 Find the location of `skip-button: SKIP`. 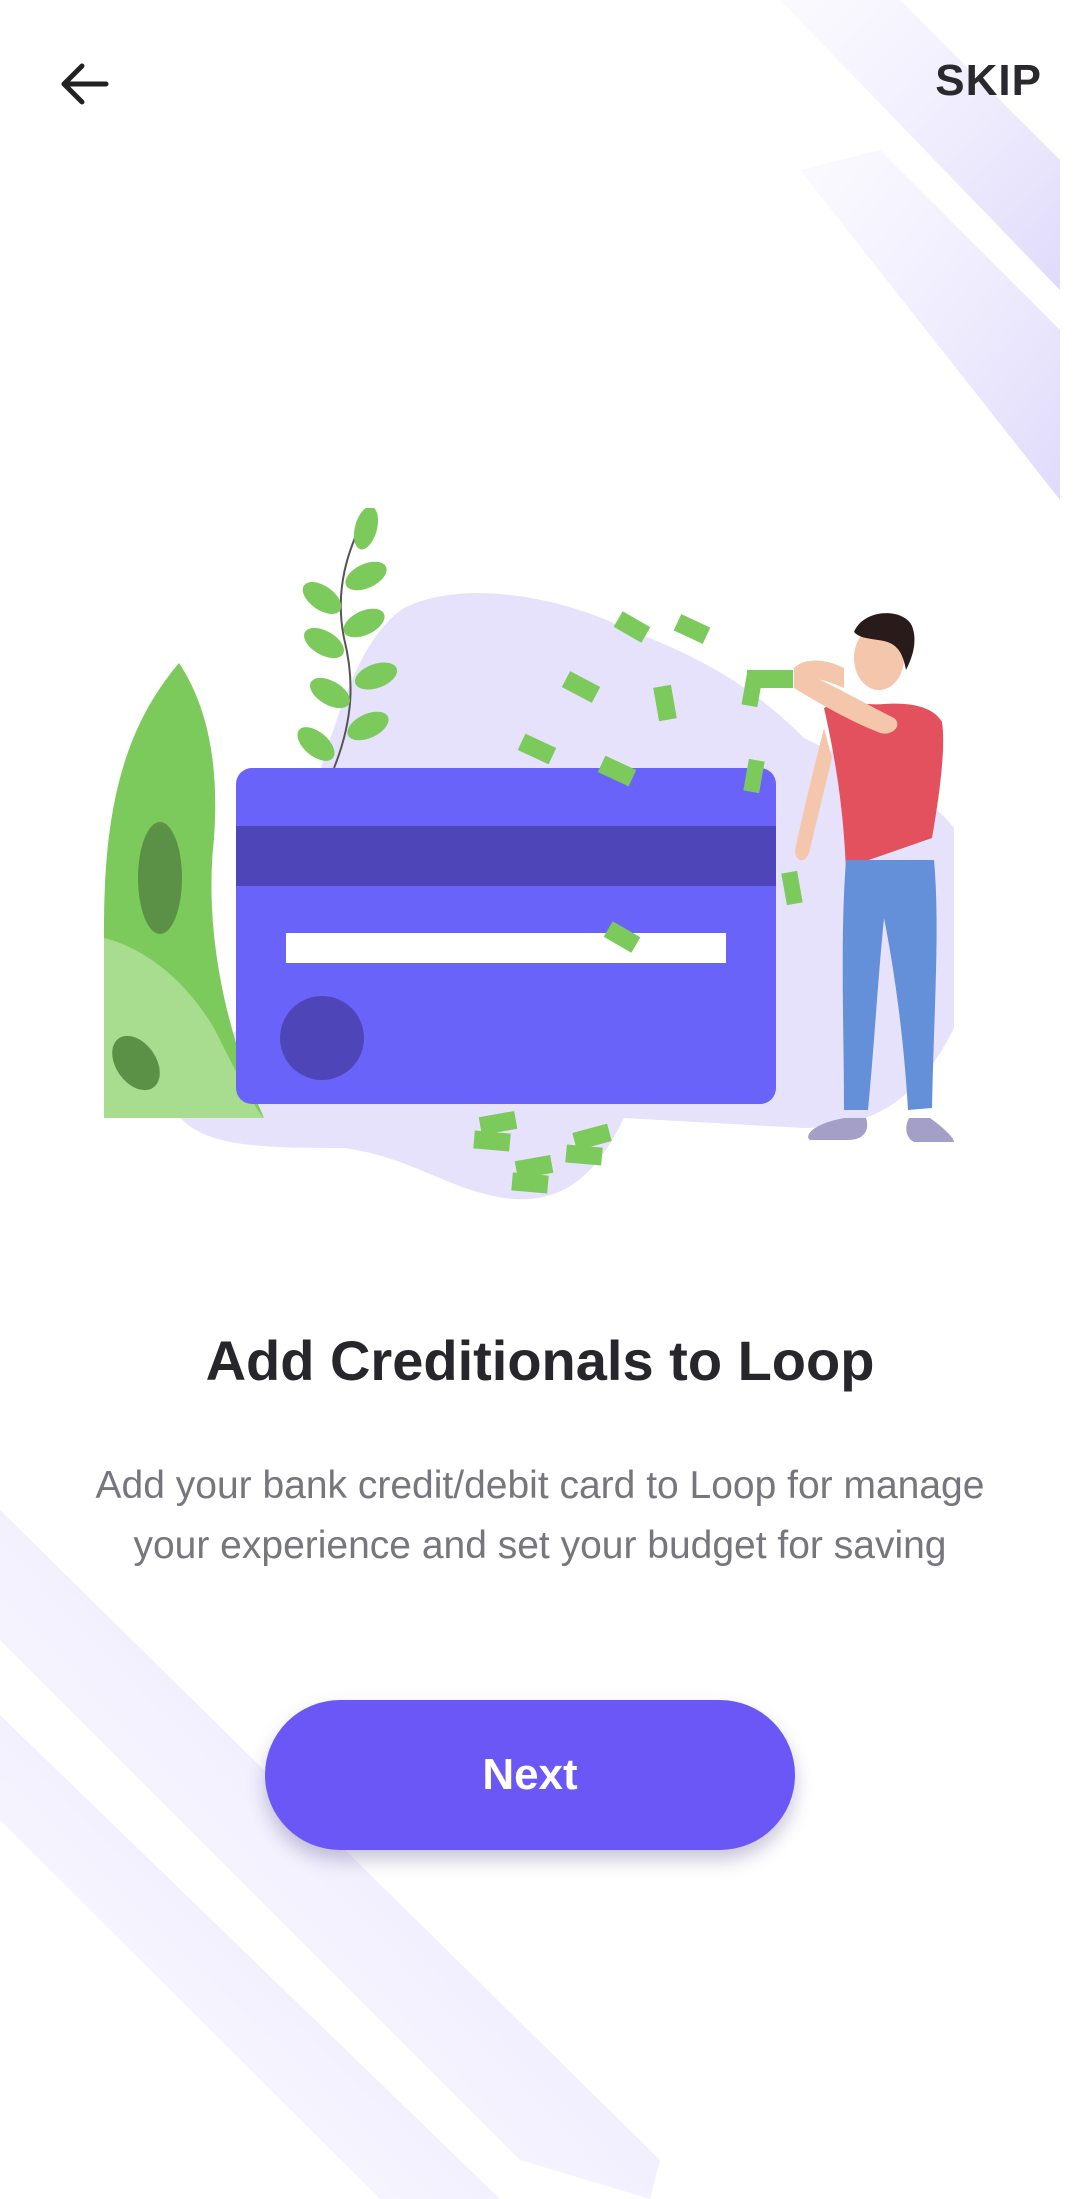

skip-button: SKIP is located at coordinates (988, 81).